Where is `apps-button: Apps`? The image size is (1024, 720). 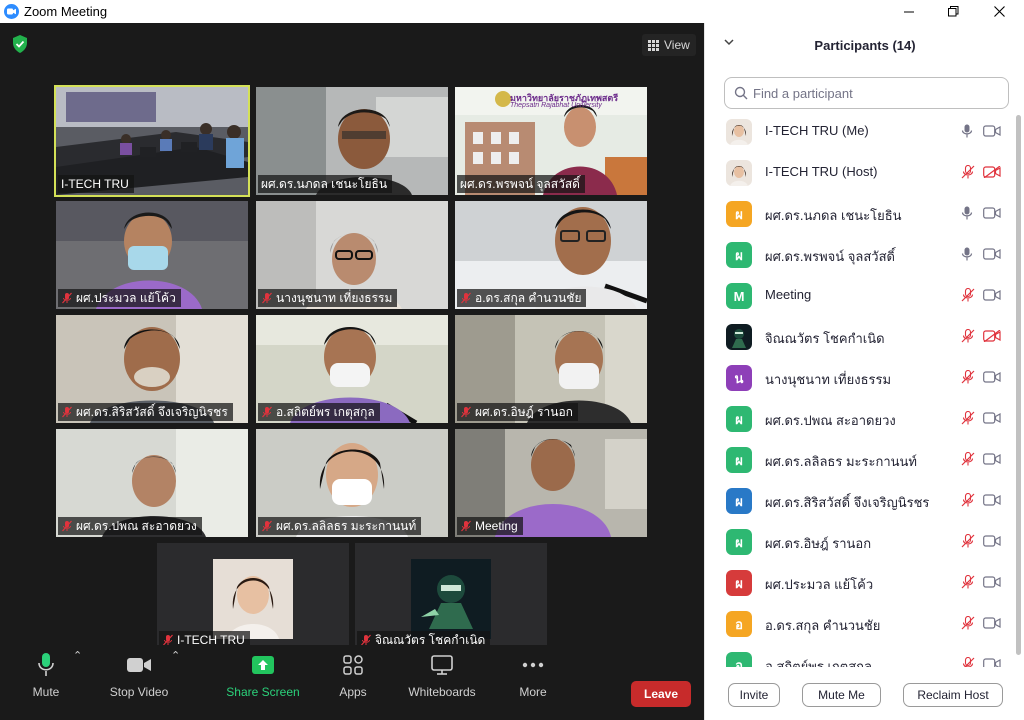
apps-button: Apps is located at coordinates (353, 675).